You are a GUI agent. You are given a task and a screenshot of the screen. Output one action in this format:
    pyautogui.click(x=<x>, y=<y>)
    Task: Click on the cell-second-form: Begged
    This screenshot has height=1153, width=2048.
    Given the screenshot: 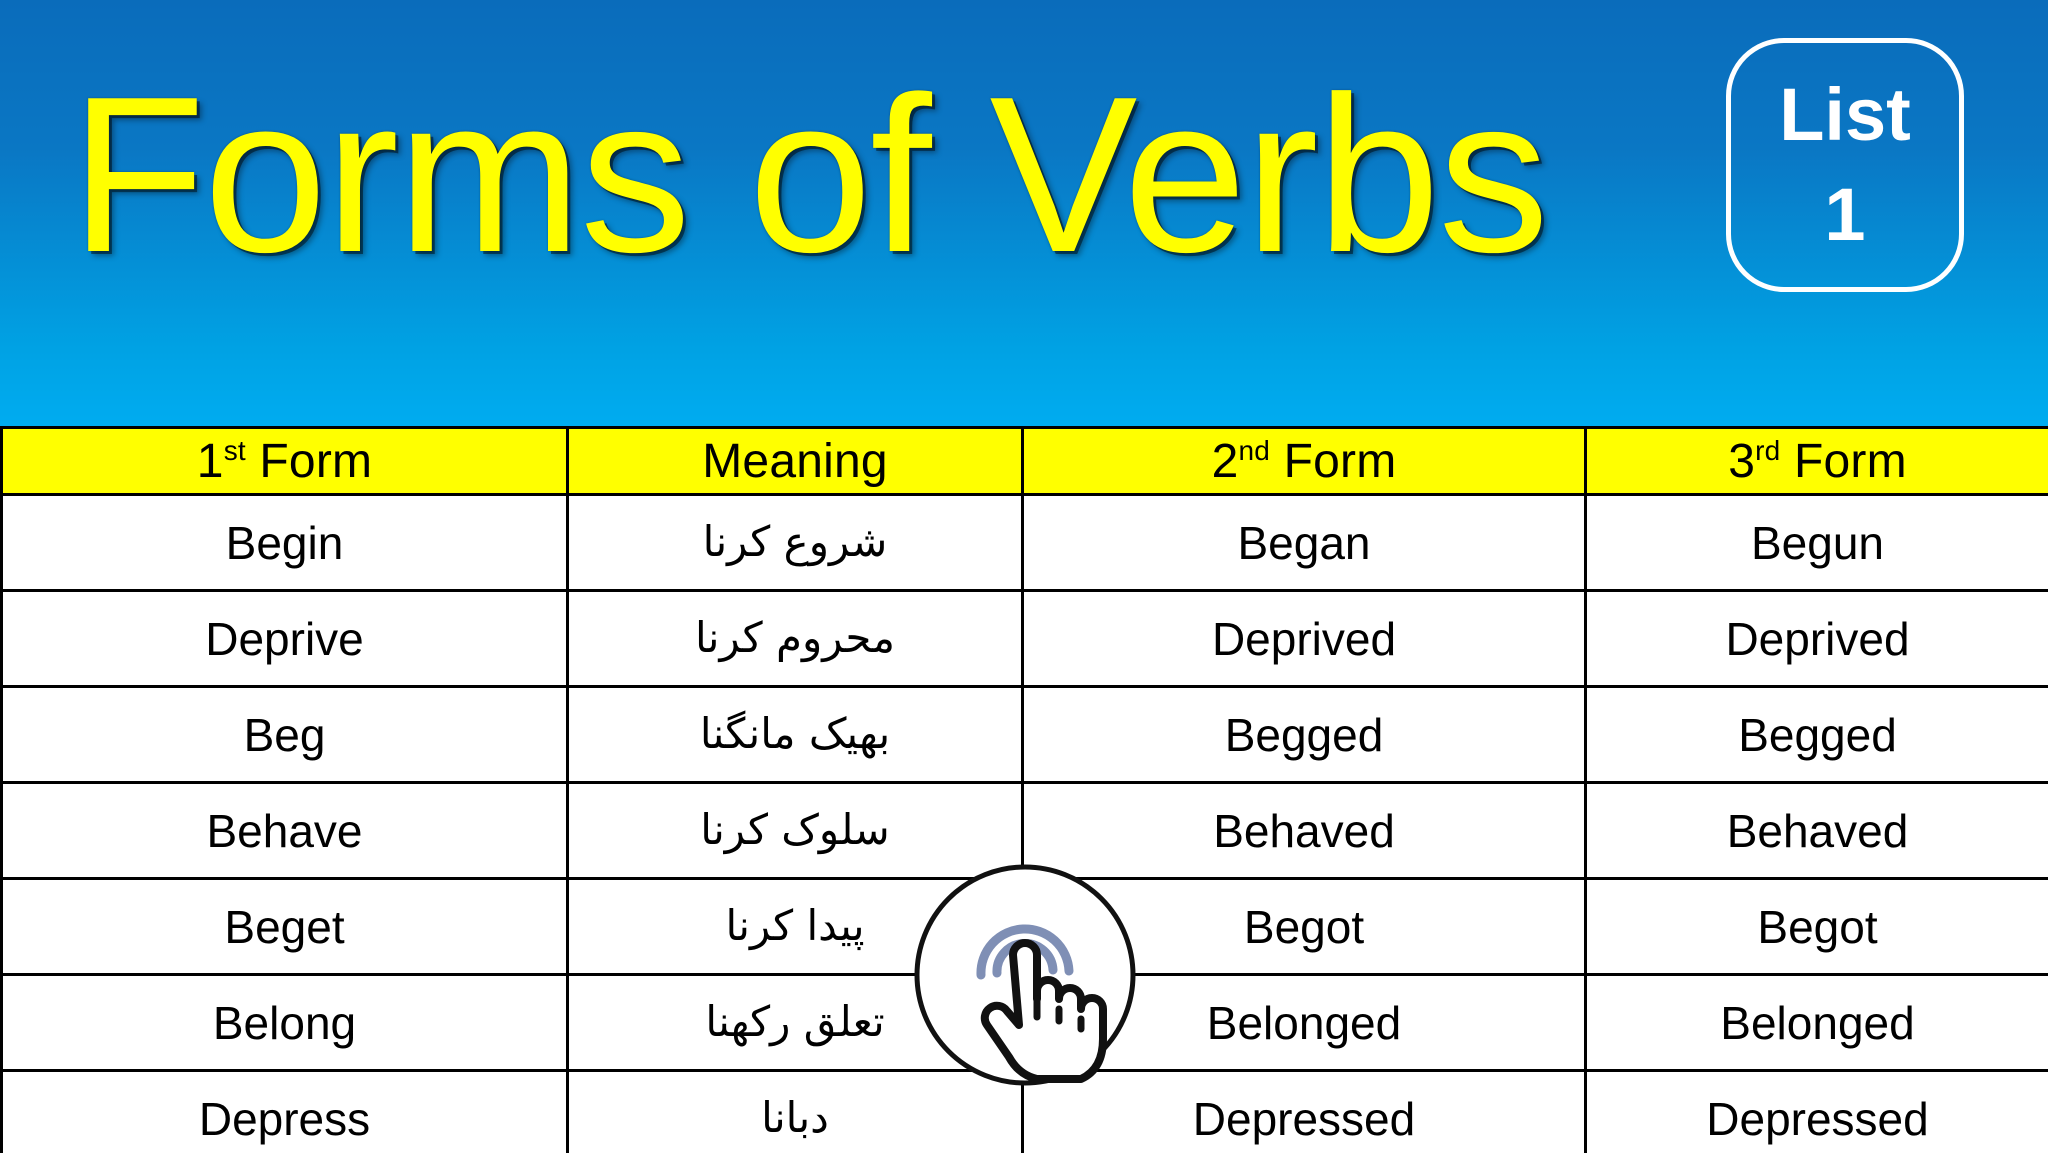 What is the action you would take?
    pyautogui.click(x=1304, y=734)
    